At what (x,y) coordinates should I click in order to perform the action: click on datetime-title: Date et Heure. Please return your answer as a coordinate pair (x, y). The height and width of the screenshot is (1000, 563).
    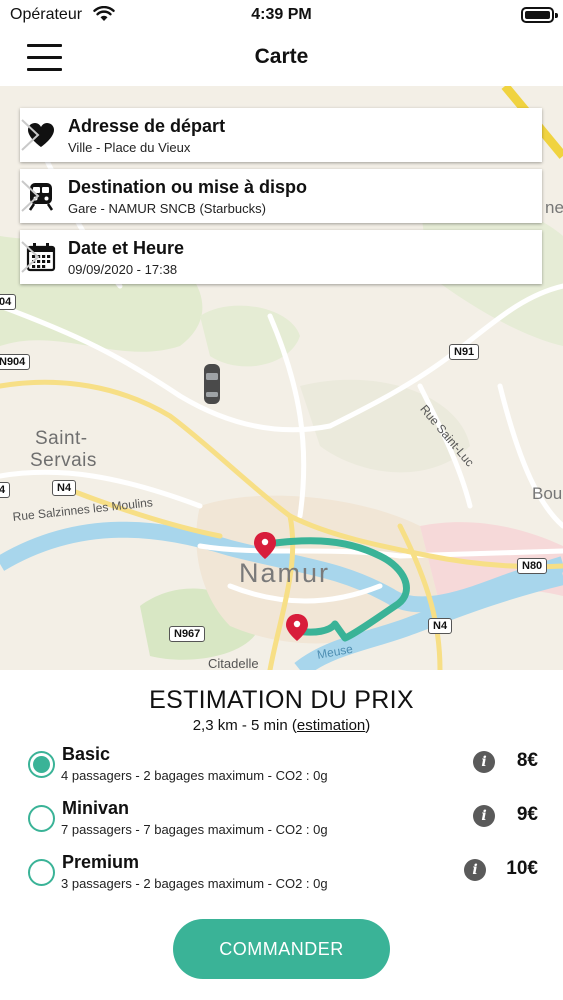
    Looking at the image, I should click on (126, 248).